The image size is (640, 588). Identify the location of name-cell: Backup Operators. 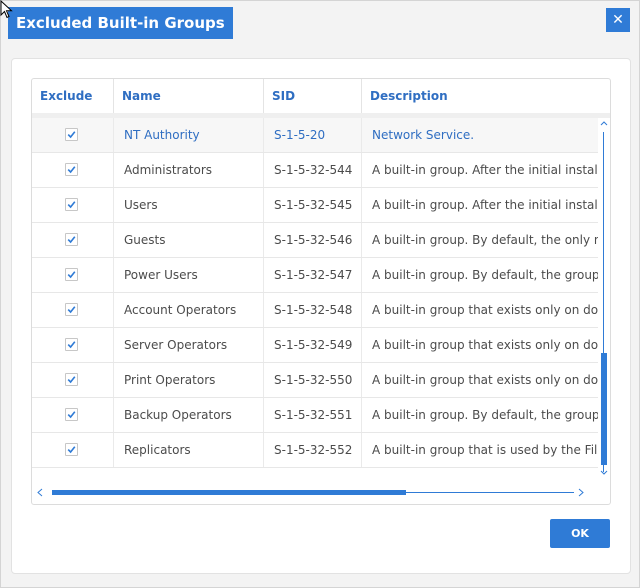
(189, 415).